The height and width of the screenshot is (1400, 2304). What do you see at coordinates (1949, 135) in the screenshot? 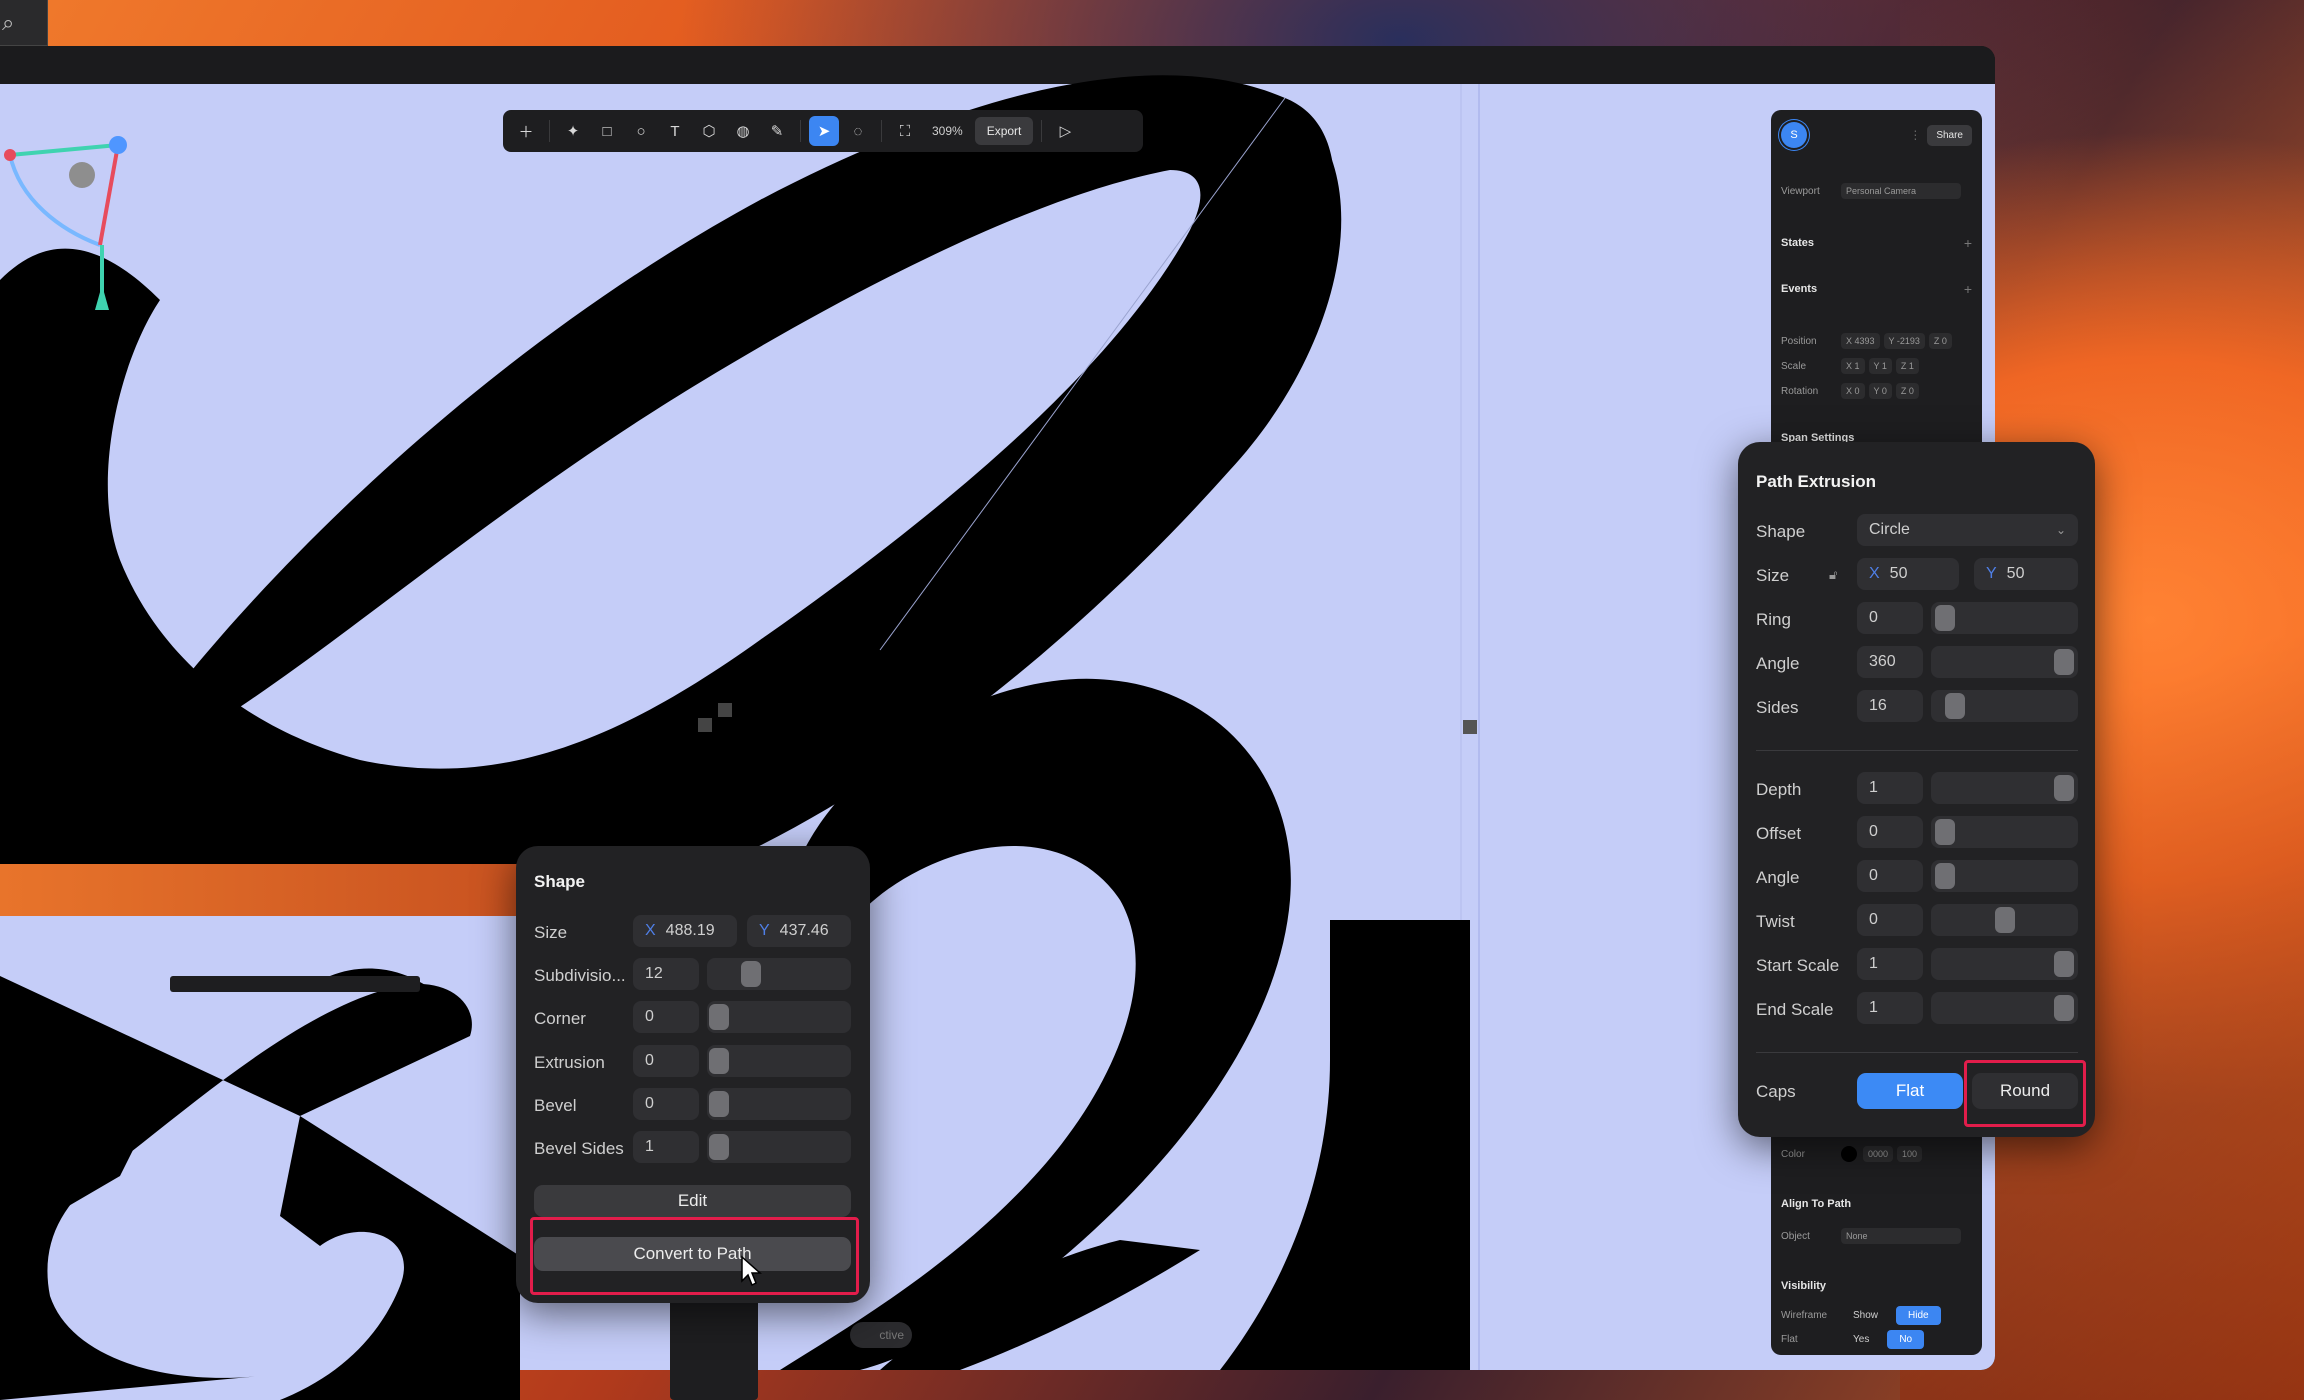
I see `share-button: Share` at bounding box center [1949, 135].